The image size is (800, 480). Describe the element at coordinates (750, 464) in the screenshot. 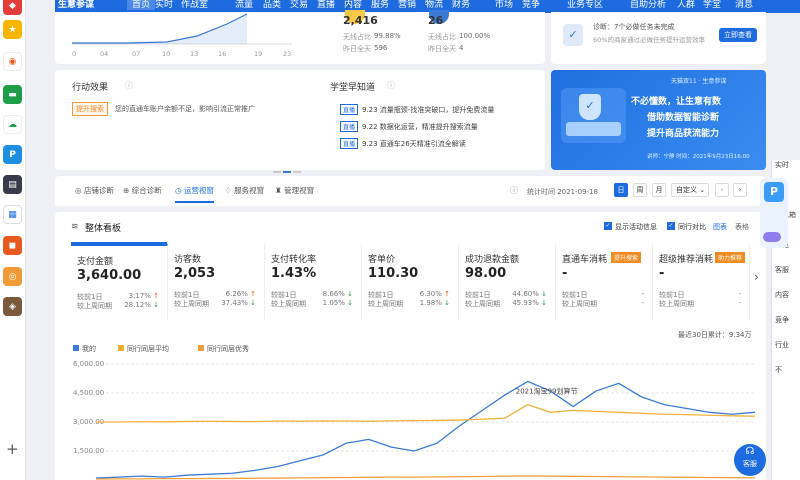

I see `customer-service-label: 客服` at that location.